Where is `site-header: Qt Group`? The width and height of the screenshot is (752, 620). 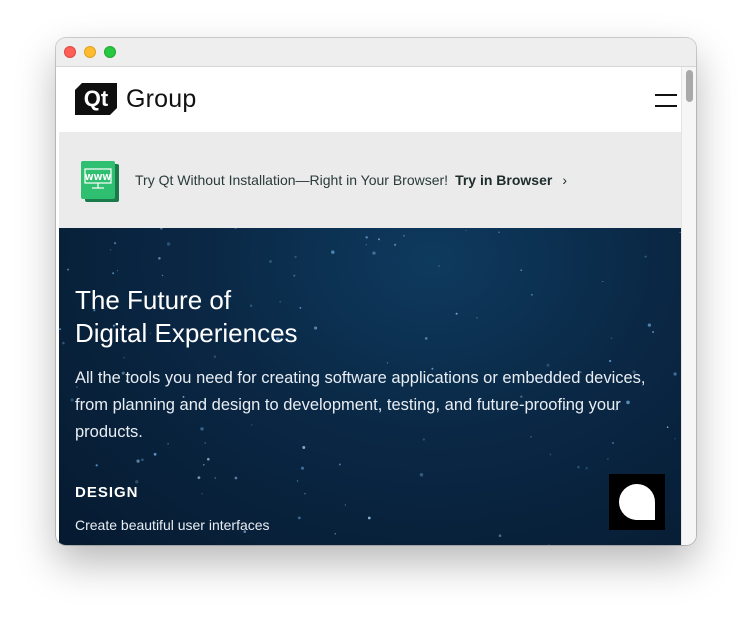 site-header: Qt Group is located at coordinates (370, 99).